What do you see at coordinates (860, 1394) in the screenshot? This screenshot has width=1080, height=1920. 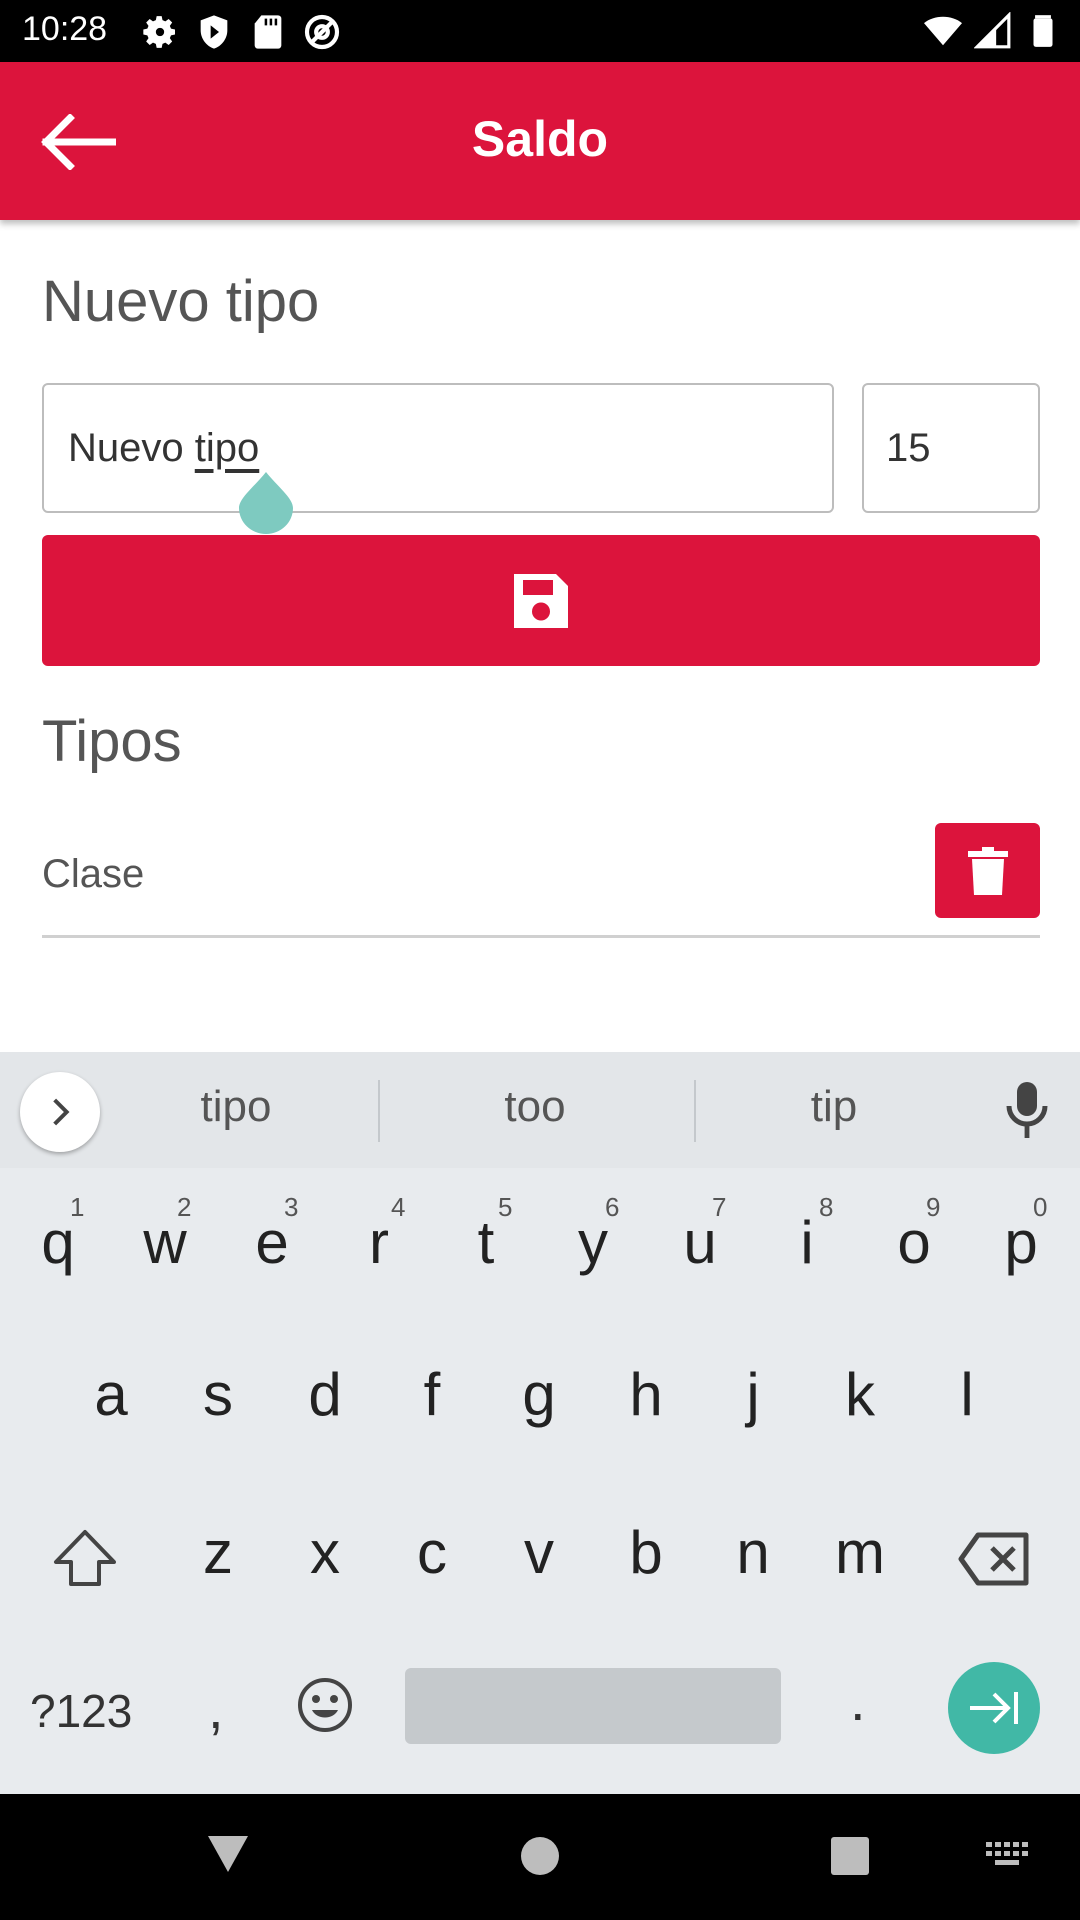 I see `key-k: k` at bounding box center [860, 1394].